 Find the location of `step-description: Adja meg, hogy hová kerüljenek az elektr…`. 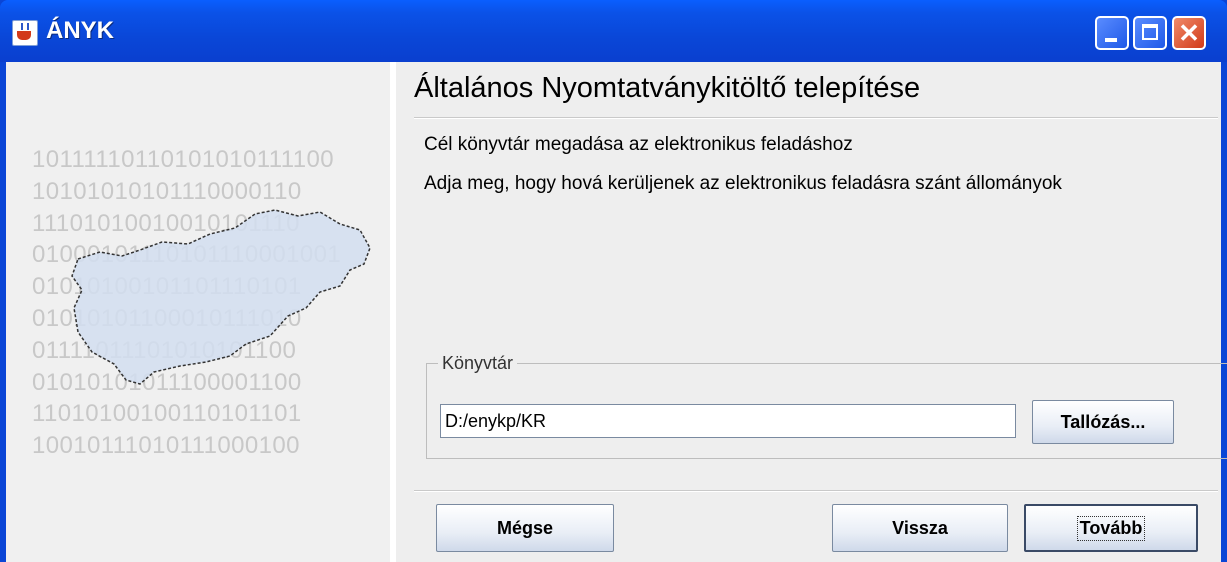

step-description: Adja meg, hogy hová kerüljenek az elektr… is located at coordinates (743, 183).